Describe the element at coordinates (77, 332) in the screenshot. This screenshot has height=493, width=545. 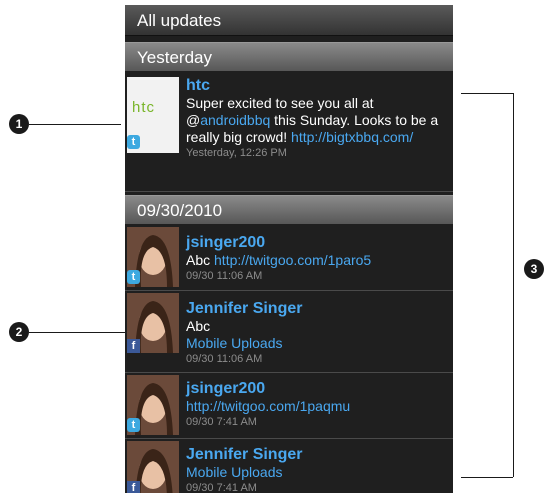
I see `callout-2-line` at that location.